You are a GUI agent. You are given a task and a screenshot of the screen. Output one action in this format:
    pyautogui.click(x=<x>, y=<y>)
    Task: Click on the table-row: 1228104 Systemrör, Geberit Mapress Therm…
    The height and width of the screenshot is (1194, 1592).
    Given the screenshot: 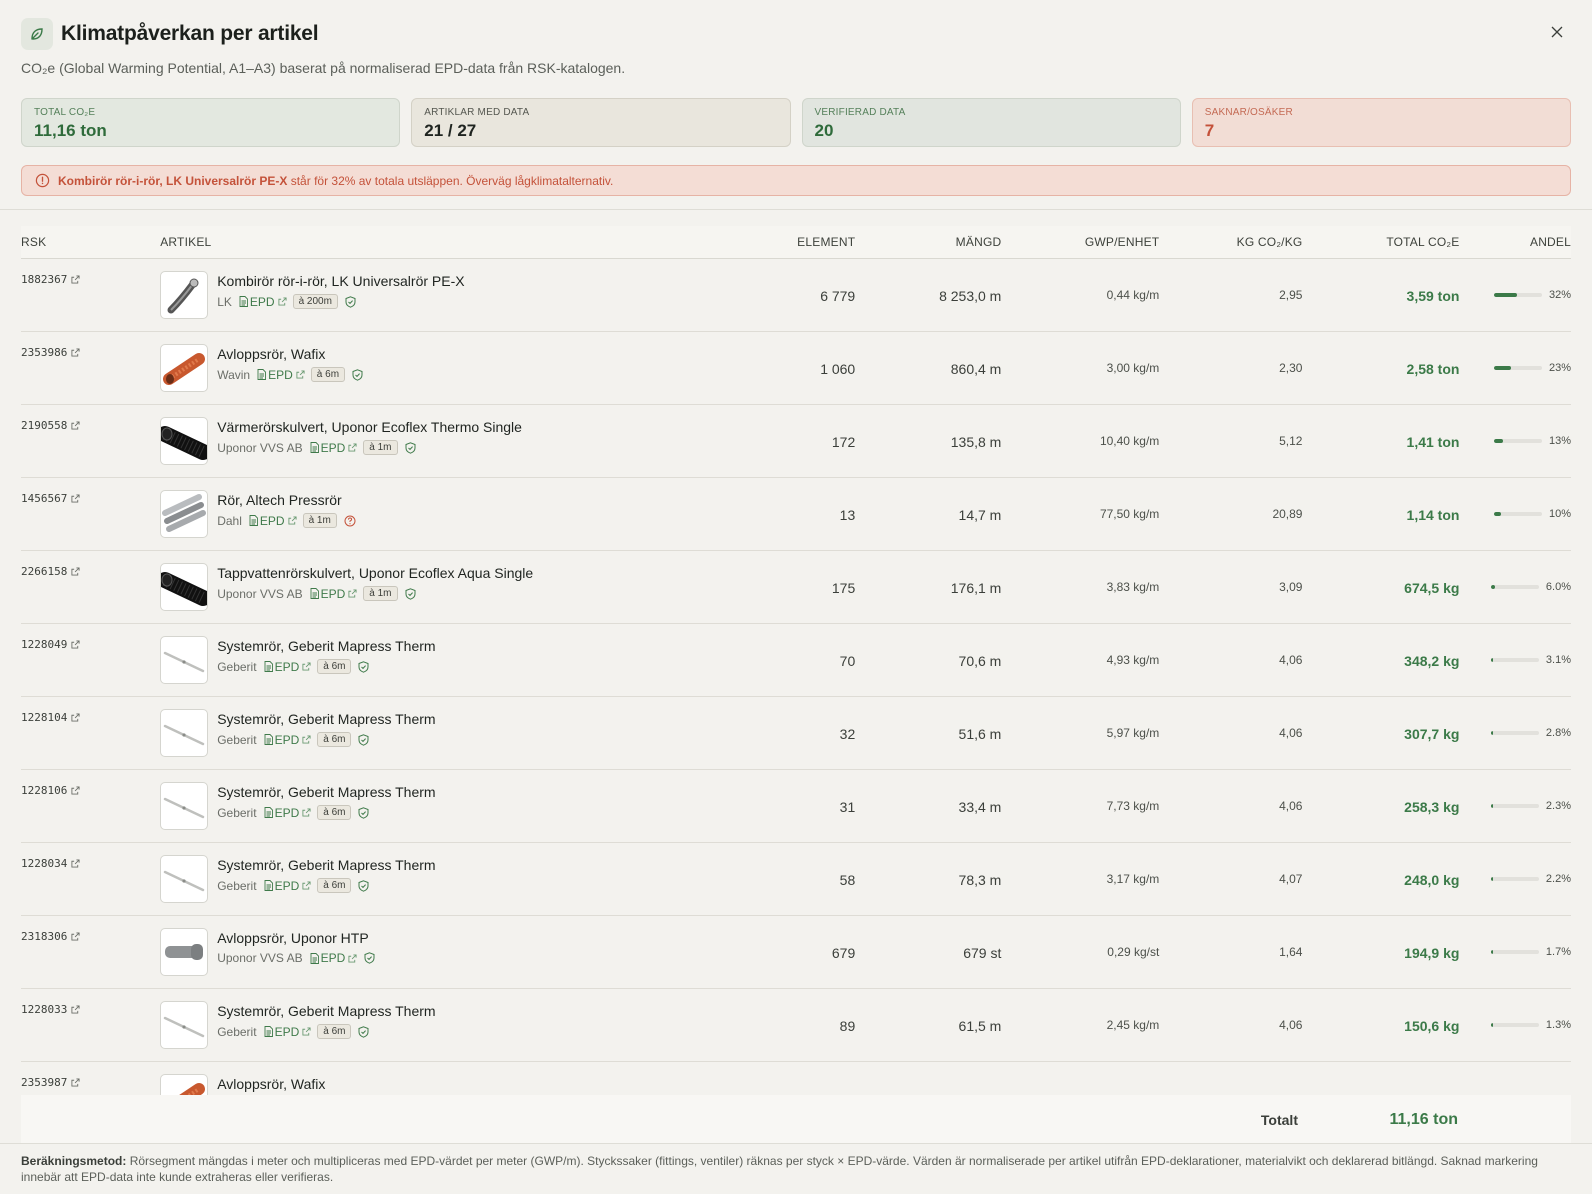 What is the action you would take?
    pyautogui.click(x=796, y=733)
    